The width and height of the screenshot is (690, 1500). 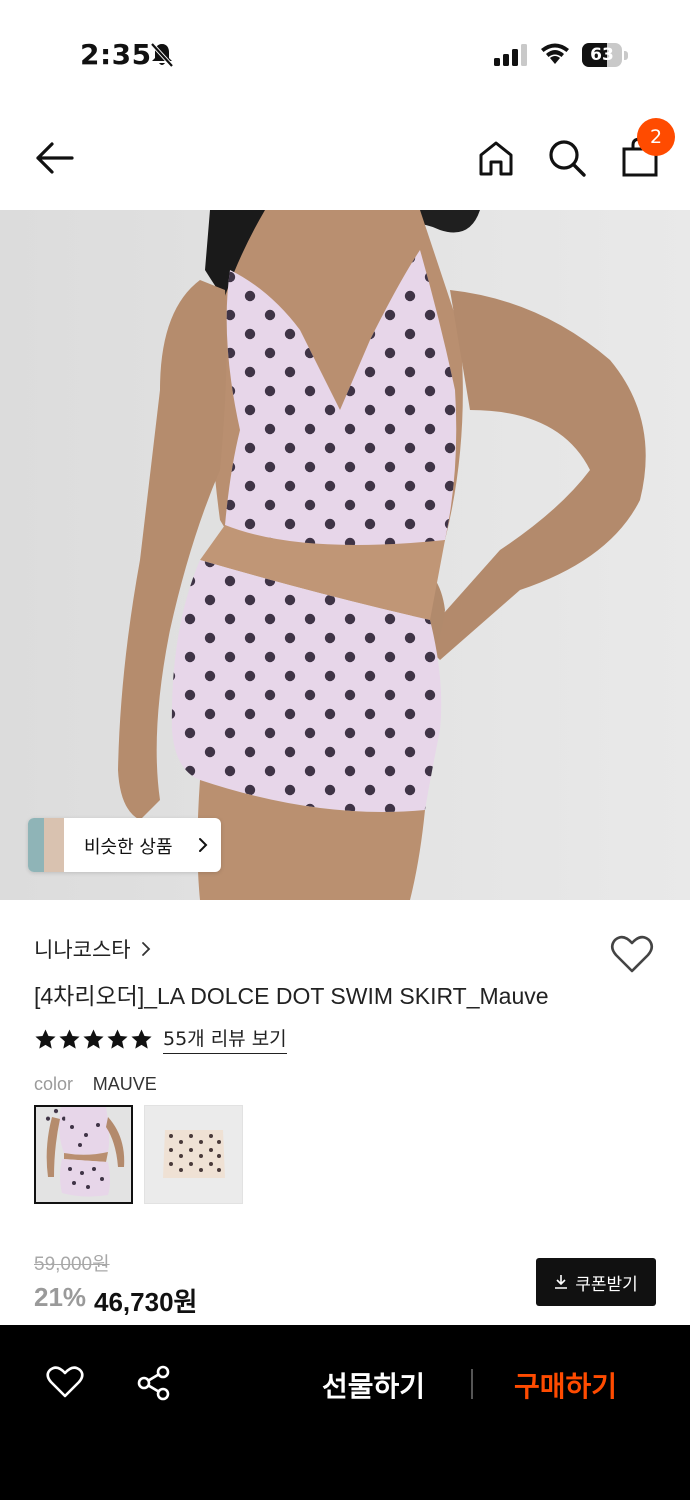 I want to click on similar-products-label: 비슷한 상품, so click(x=128, y=847).